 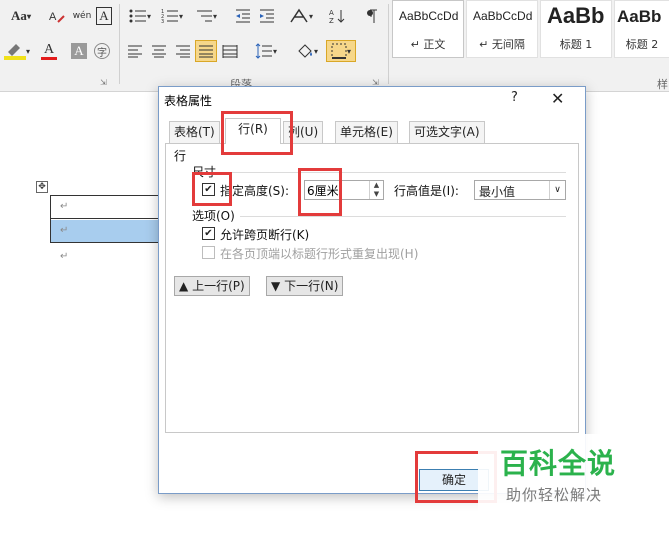 I want to click on asian-layout-button: ▾, so click(x=301, y=16).